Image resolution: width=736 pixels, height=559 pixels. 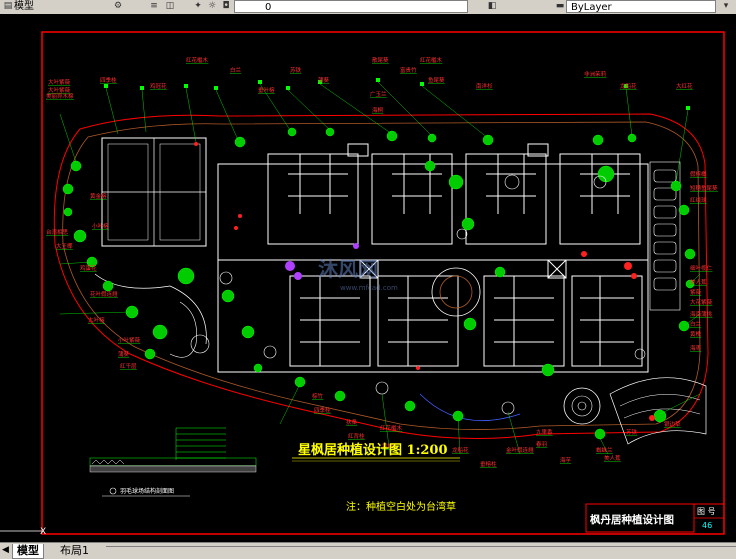 What do you see at coordinates (560, 6) in the screenshot?
I see `linetype-preview-icon: ▬` at bounding box center [560, 6].